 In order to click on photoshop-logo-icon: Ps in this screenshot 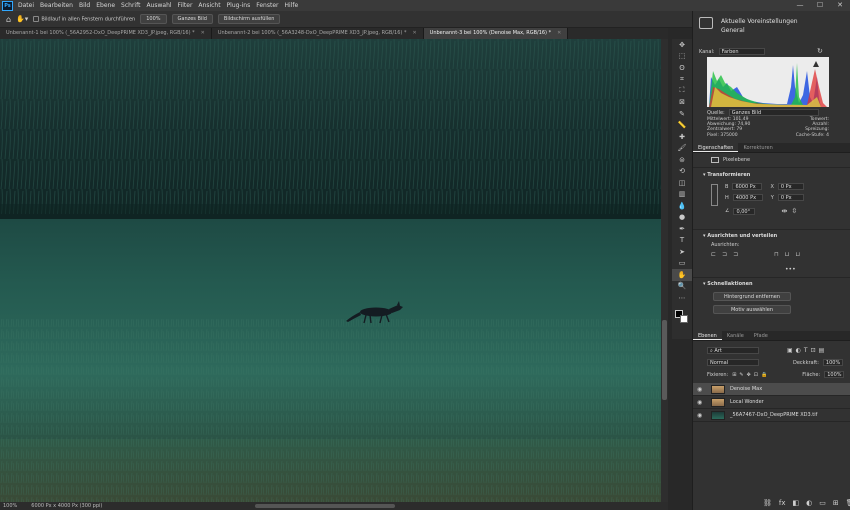, I will do `click(7, 5)`.